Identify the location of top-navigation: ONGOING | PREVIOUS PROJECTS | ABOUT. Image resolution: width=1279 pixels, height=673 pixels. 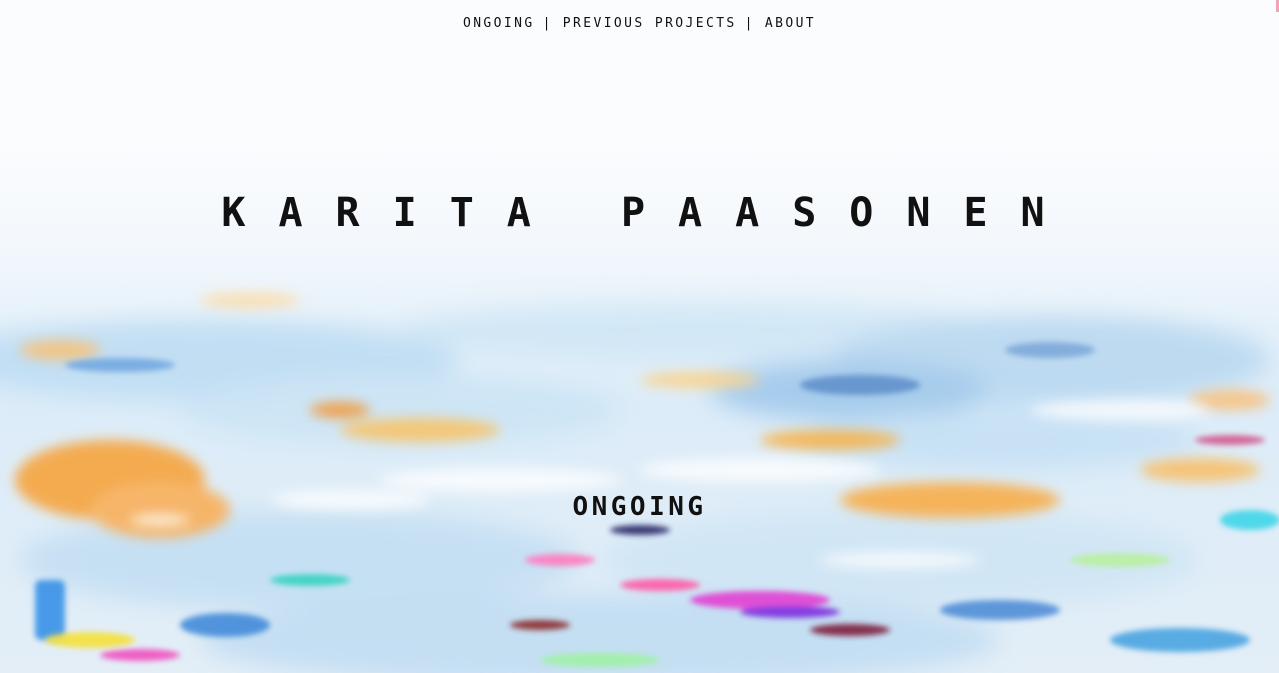
(639, 23).